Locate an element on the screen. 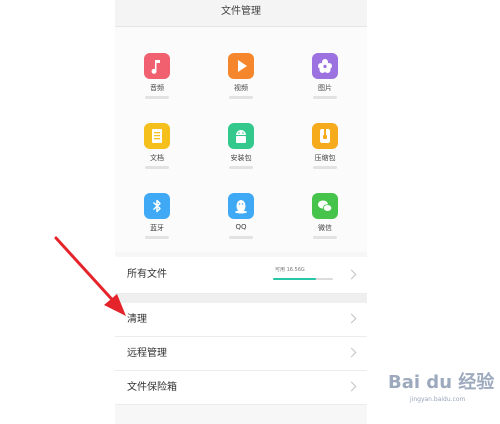 This screenshot has height=424, width=500. annotation-arrow is located at coordinates (90, 276).